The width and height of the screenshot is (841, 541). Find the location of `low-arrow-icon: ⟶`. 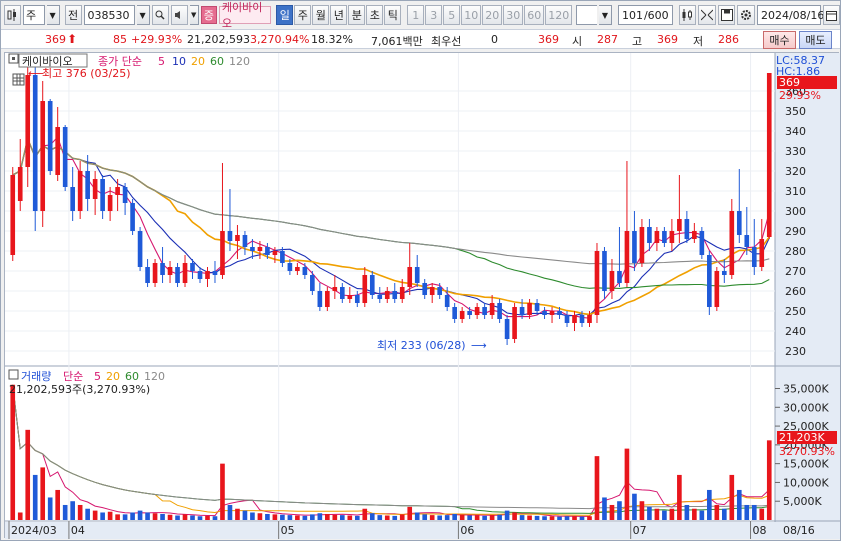

low-arrow-icon: ⟶ is located at coordinates (479, 345).